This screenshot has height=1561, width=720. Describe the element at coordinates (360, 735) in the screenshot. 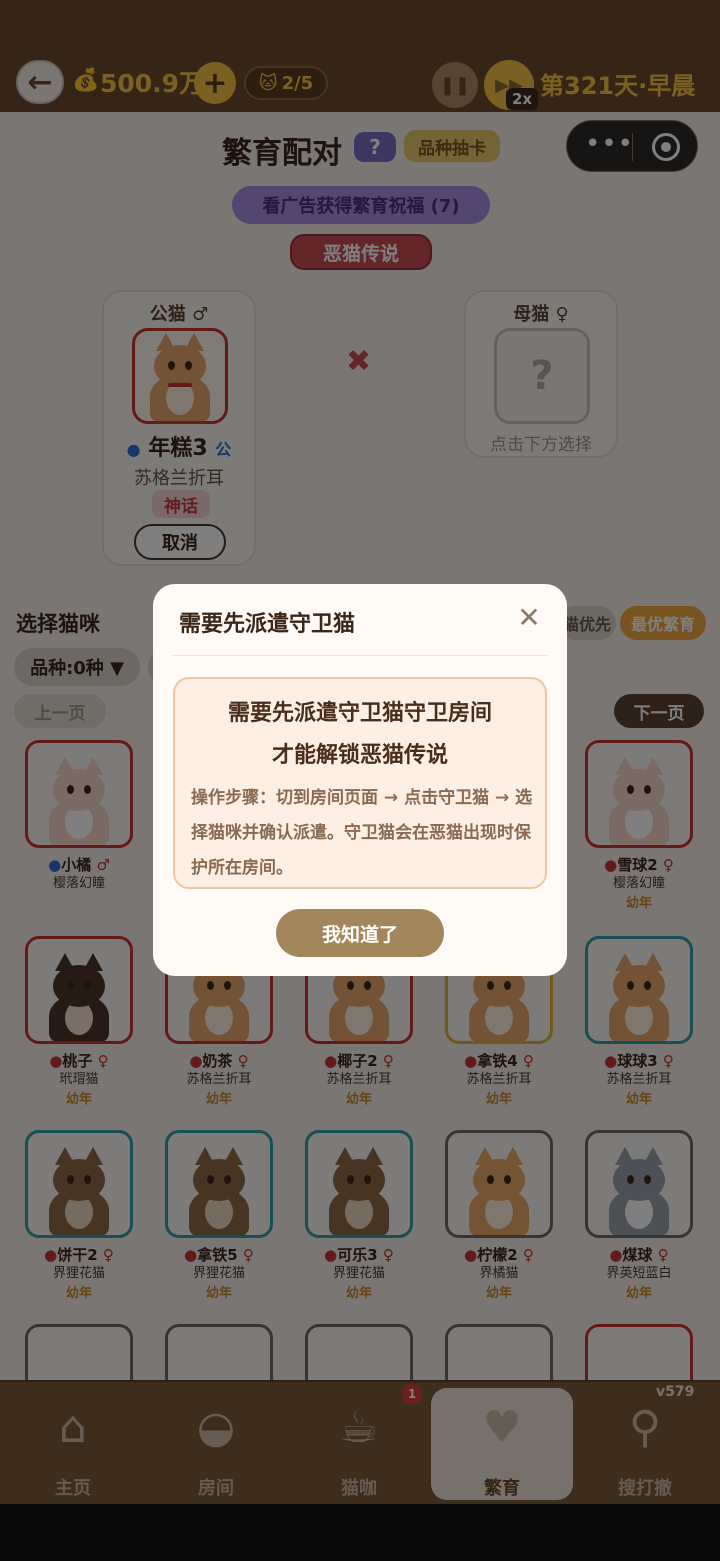

I see `dialog-headline: 需要先派遣守卫猫守卫房间 才能解锁恶猫传说` at that location.